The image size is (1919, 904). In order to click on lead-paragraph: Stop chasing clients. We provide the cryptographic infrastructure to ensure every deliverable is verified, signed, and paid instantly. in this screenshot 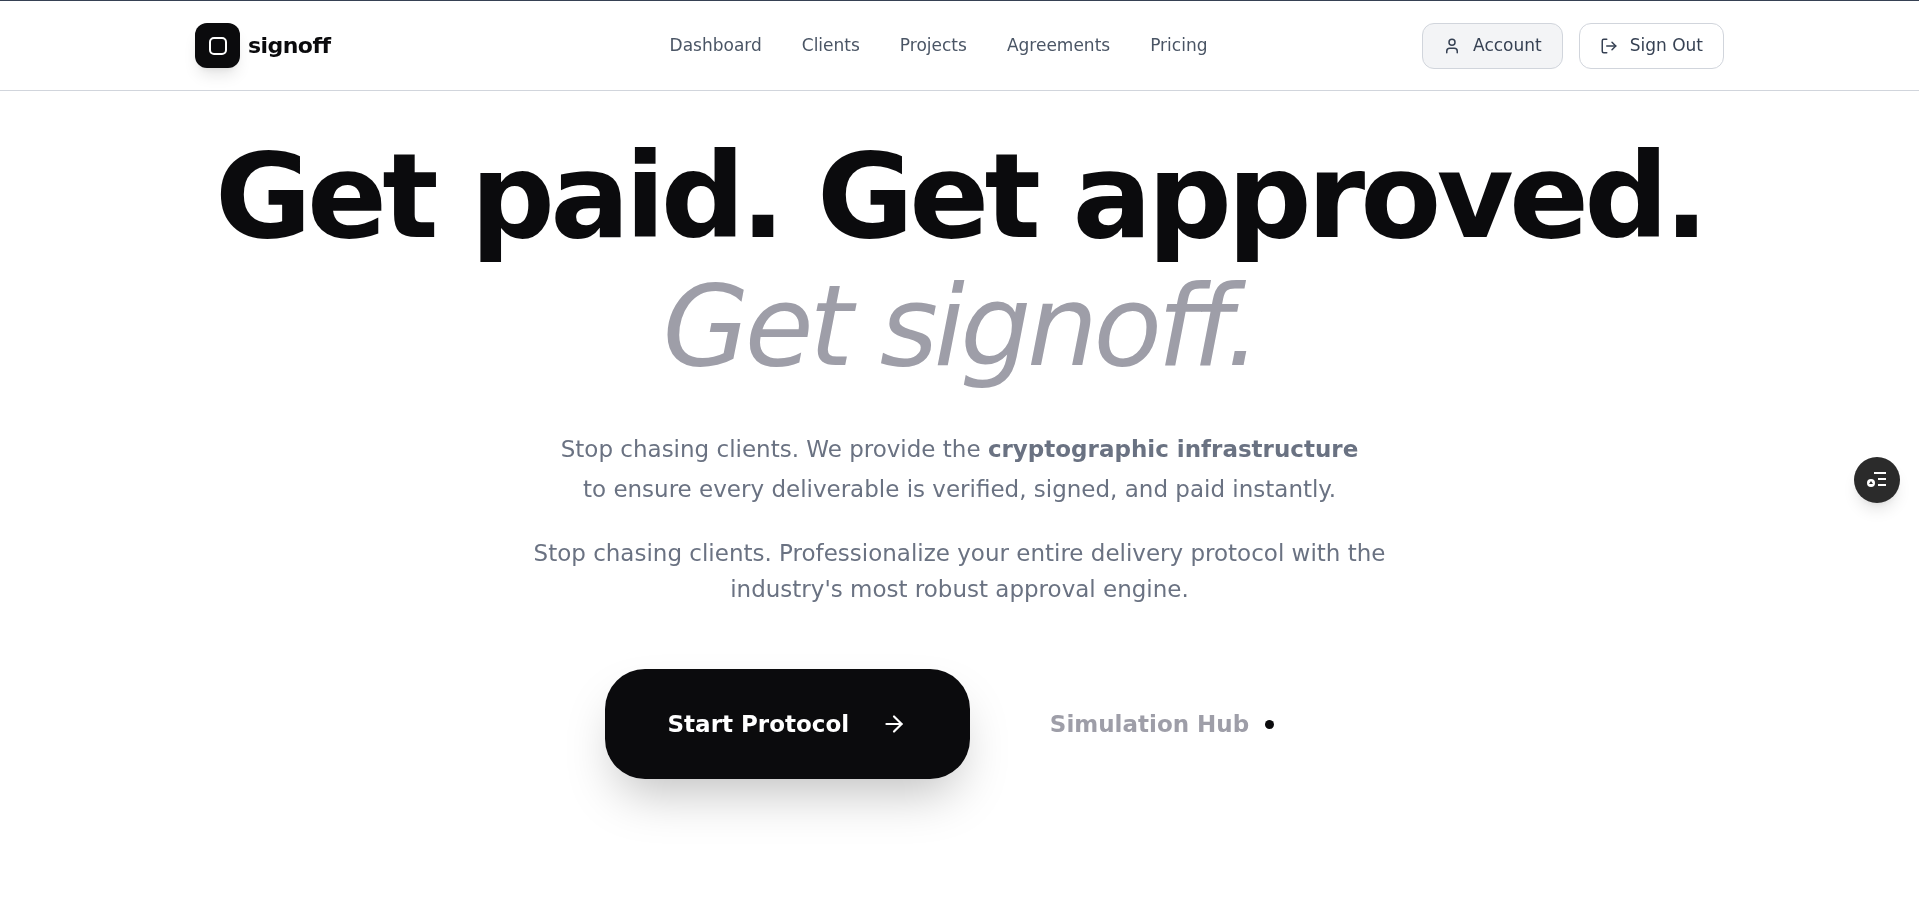, I will do `click(959, 469)`.